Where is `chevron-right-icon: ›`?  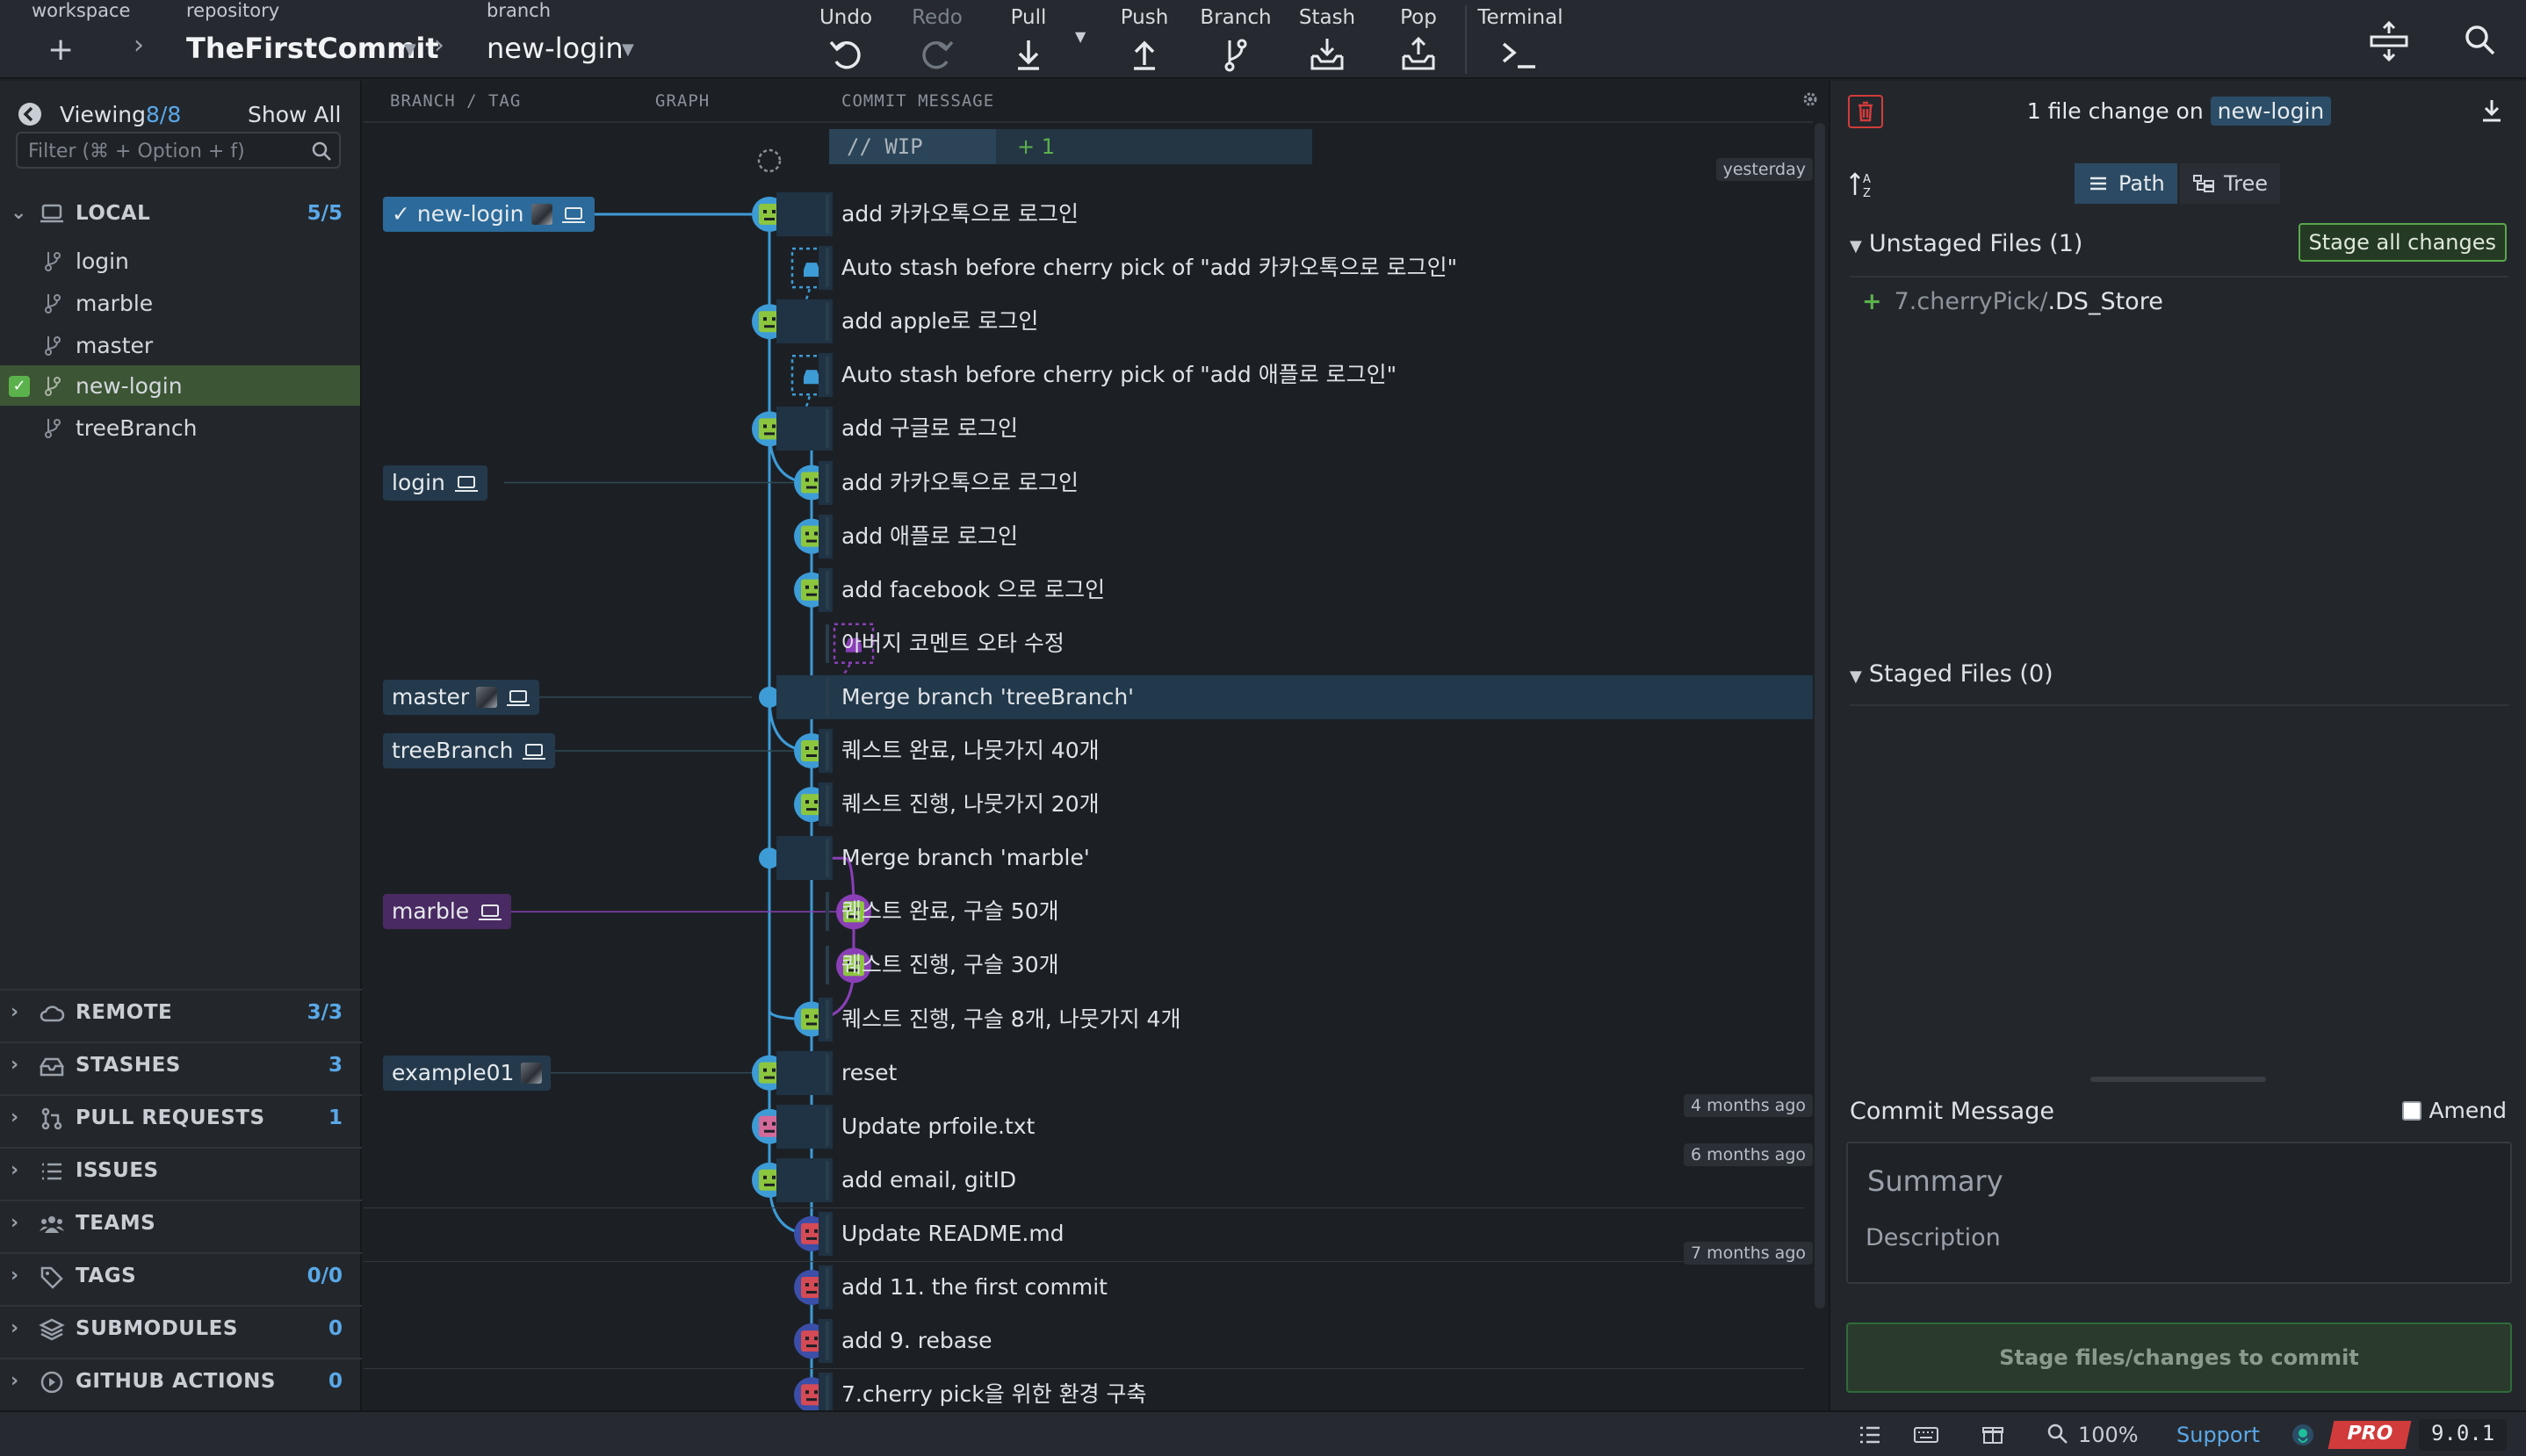
chevron-right-icon: › is located at coordinates (15, 1065).